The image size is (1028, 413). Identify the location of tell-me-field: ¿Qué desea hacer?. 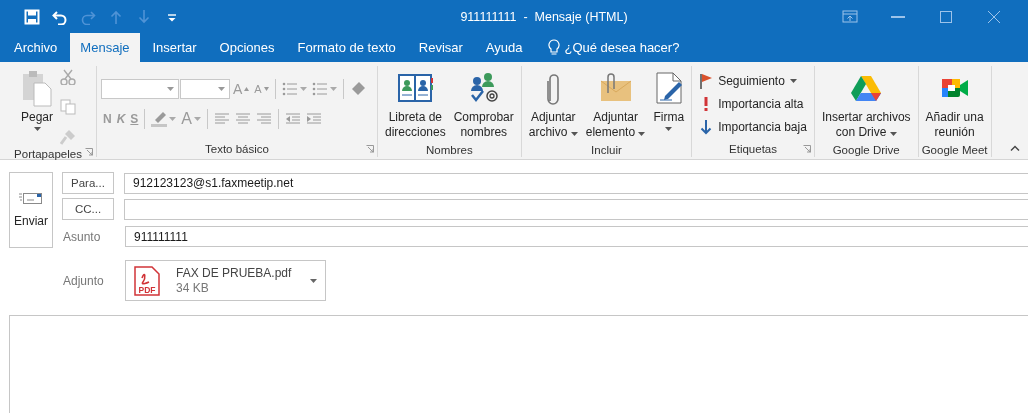
(613, 47).